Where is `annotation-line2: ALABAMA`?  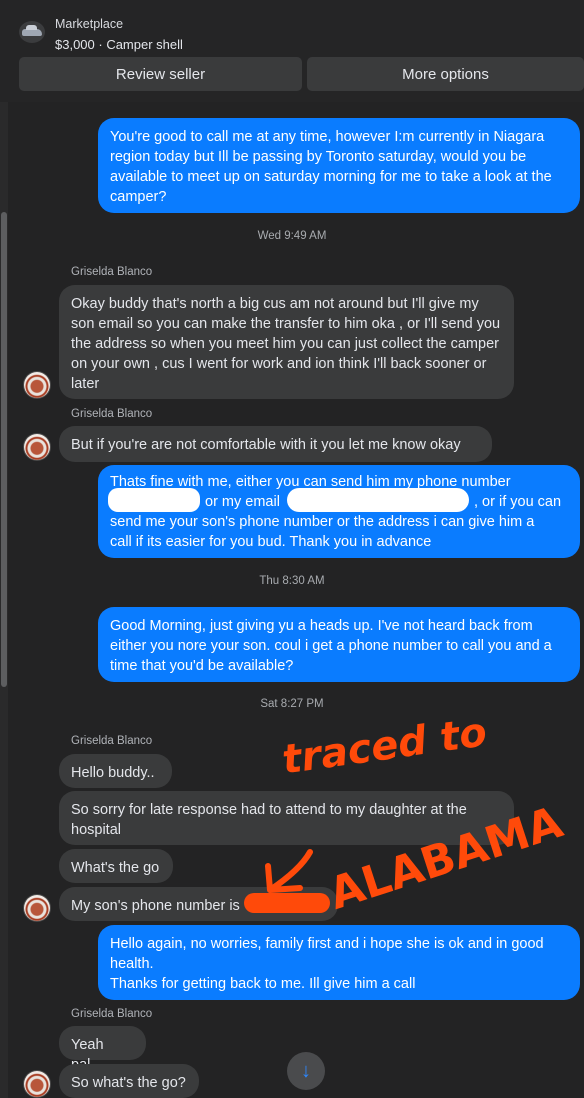 annotation-line2: ALABAMA is located at coordinates (446, 858).